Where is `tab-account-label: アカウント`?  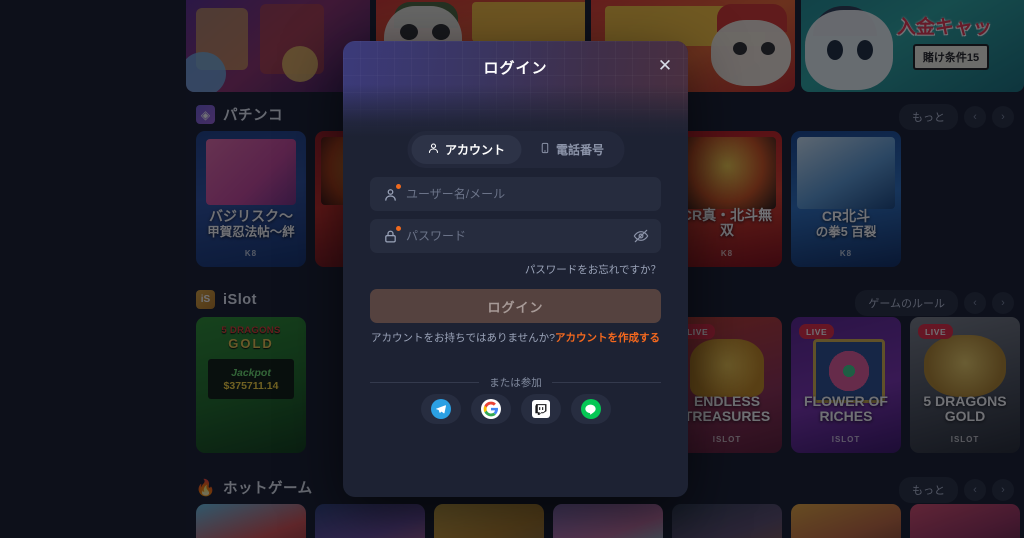
tab-account-label: アカウント is located at coordinates (474, 150).